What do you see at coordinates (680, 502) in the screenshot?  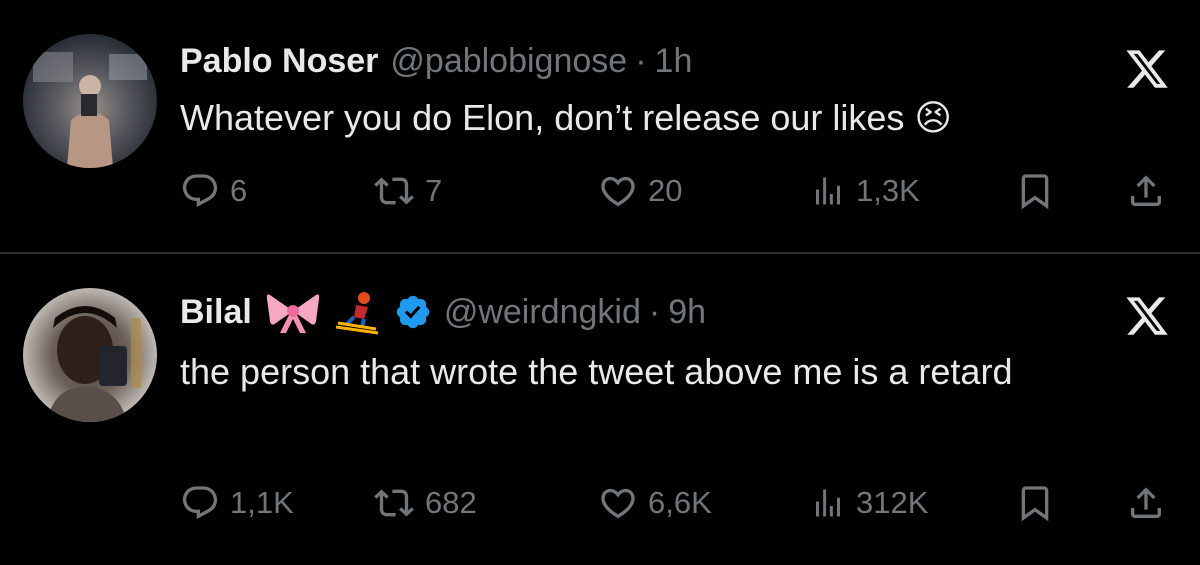 I see `like-count: 6,6K` at bounding box center [680, 502].